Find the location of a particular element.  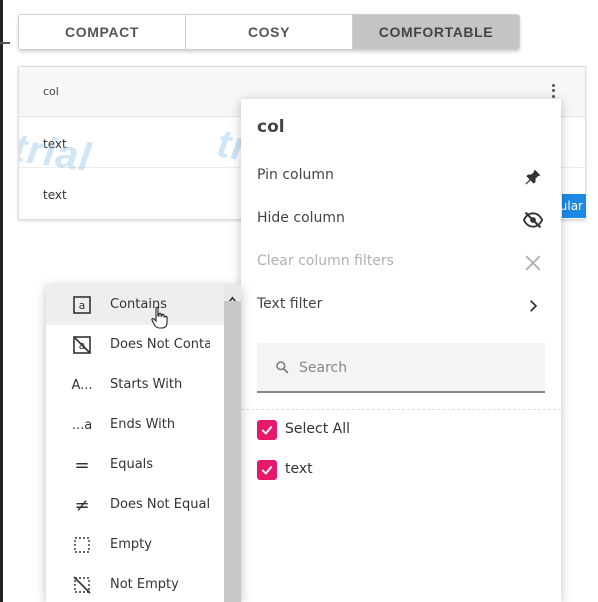

density-toggle-group: COMPACT COSY COMFORTABLE is located at coordinates (269, 32).